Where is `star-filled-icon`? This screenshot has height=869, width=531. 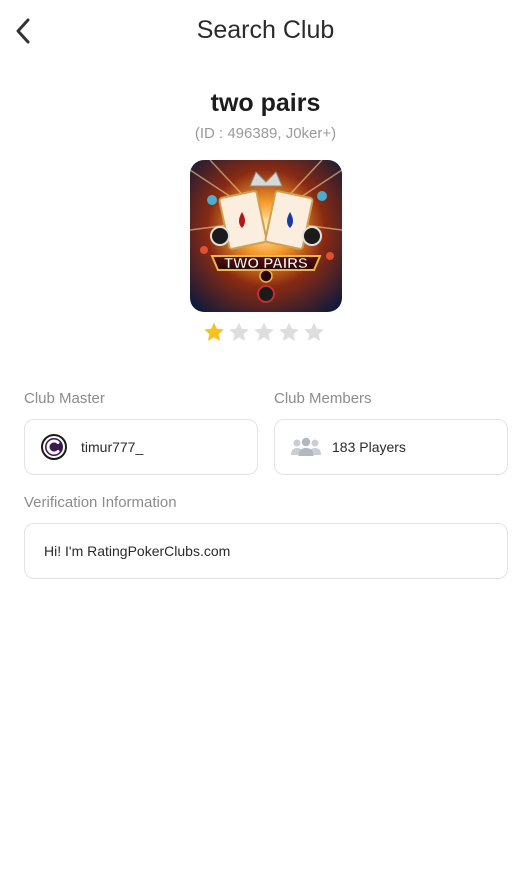
star-filled-icon is located at coordinates (214, 331).